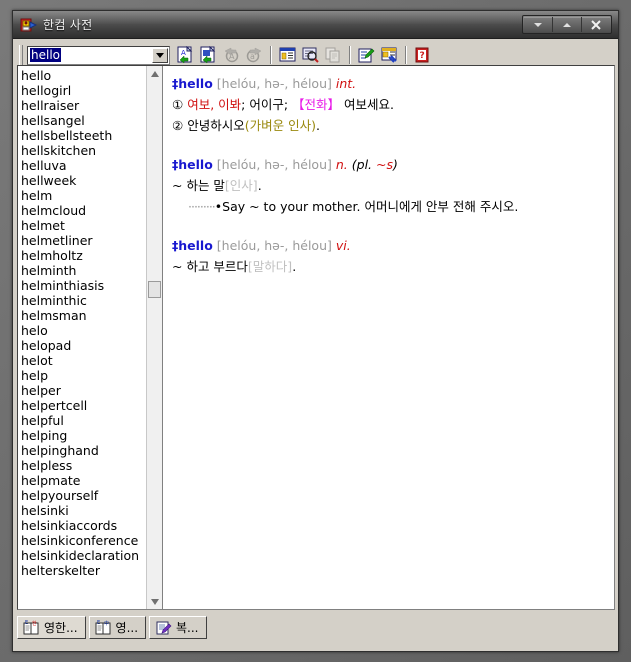 Image resolution: width=631 pixels, height=662 pixels. Describe the element at coordinates (287, 55) in the screenshot. I see `word-list-icon` at that location.